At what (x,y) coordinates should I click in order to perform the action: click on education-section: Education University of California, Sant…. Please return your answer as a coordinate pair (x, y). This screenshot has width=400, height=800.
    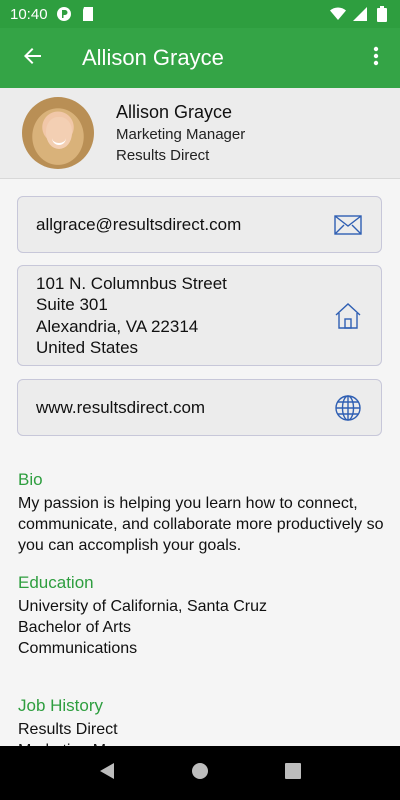
    Looking at the image, I should click on (203, 615).